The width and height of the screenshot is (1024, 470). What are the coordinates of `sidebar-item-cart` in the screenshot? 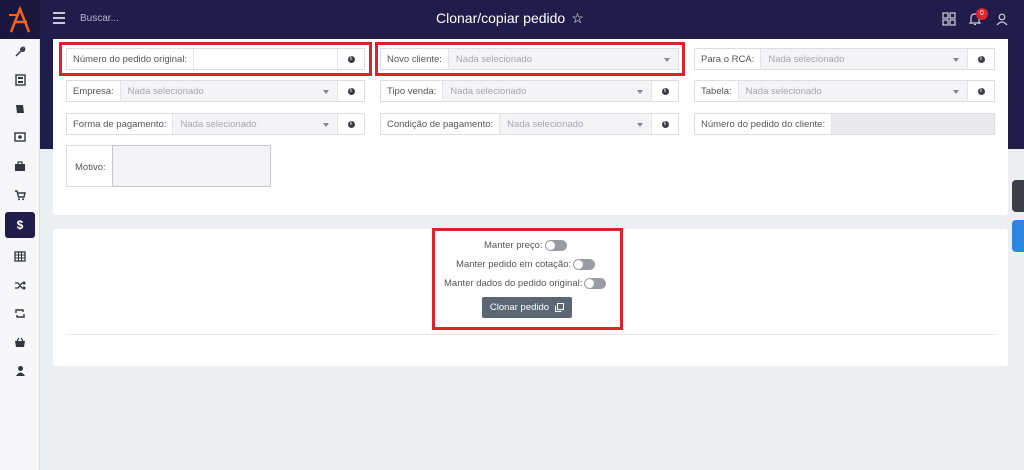 It's located at (20, 195).